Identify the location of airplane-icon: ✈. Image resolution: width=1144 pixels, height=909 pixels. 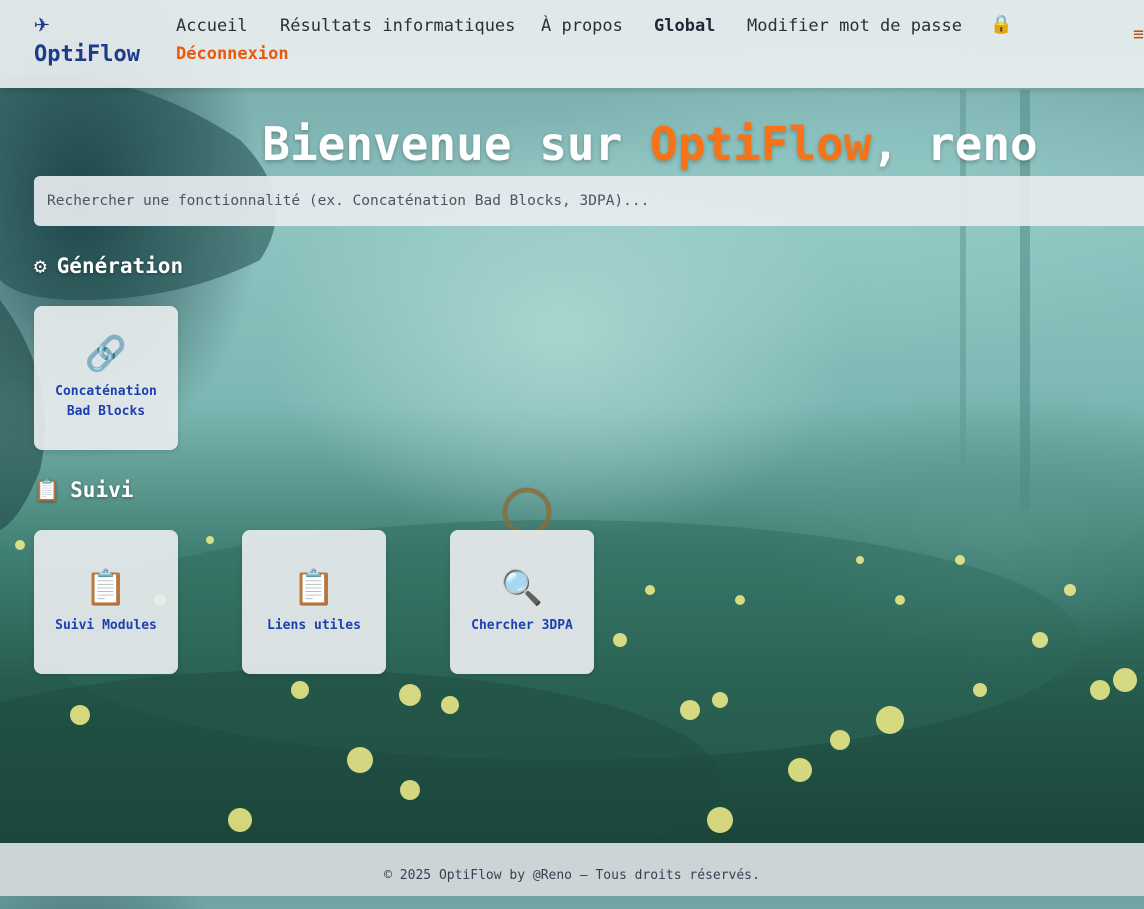
(42, 24).